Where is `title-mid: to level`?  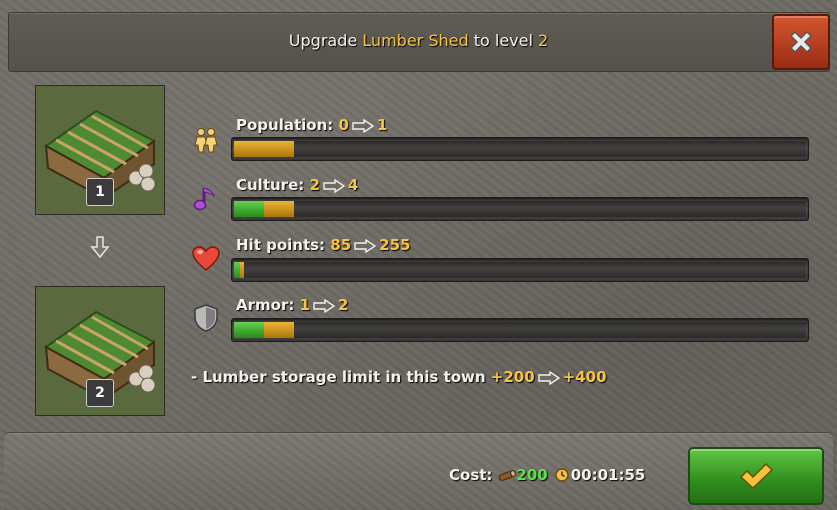 title-mid: to level is located at coordinates (503, 40).